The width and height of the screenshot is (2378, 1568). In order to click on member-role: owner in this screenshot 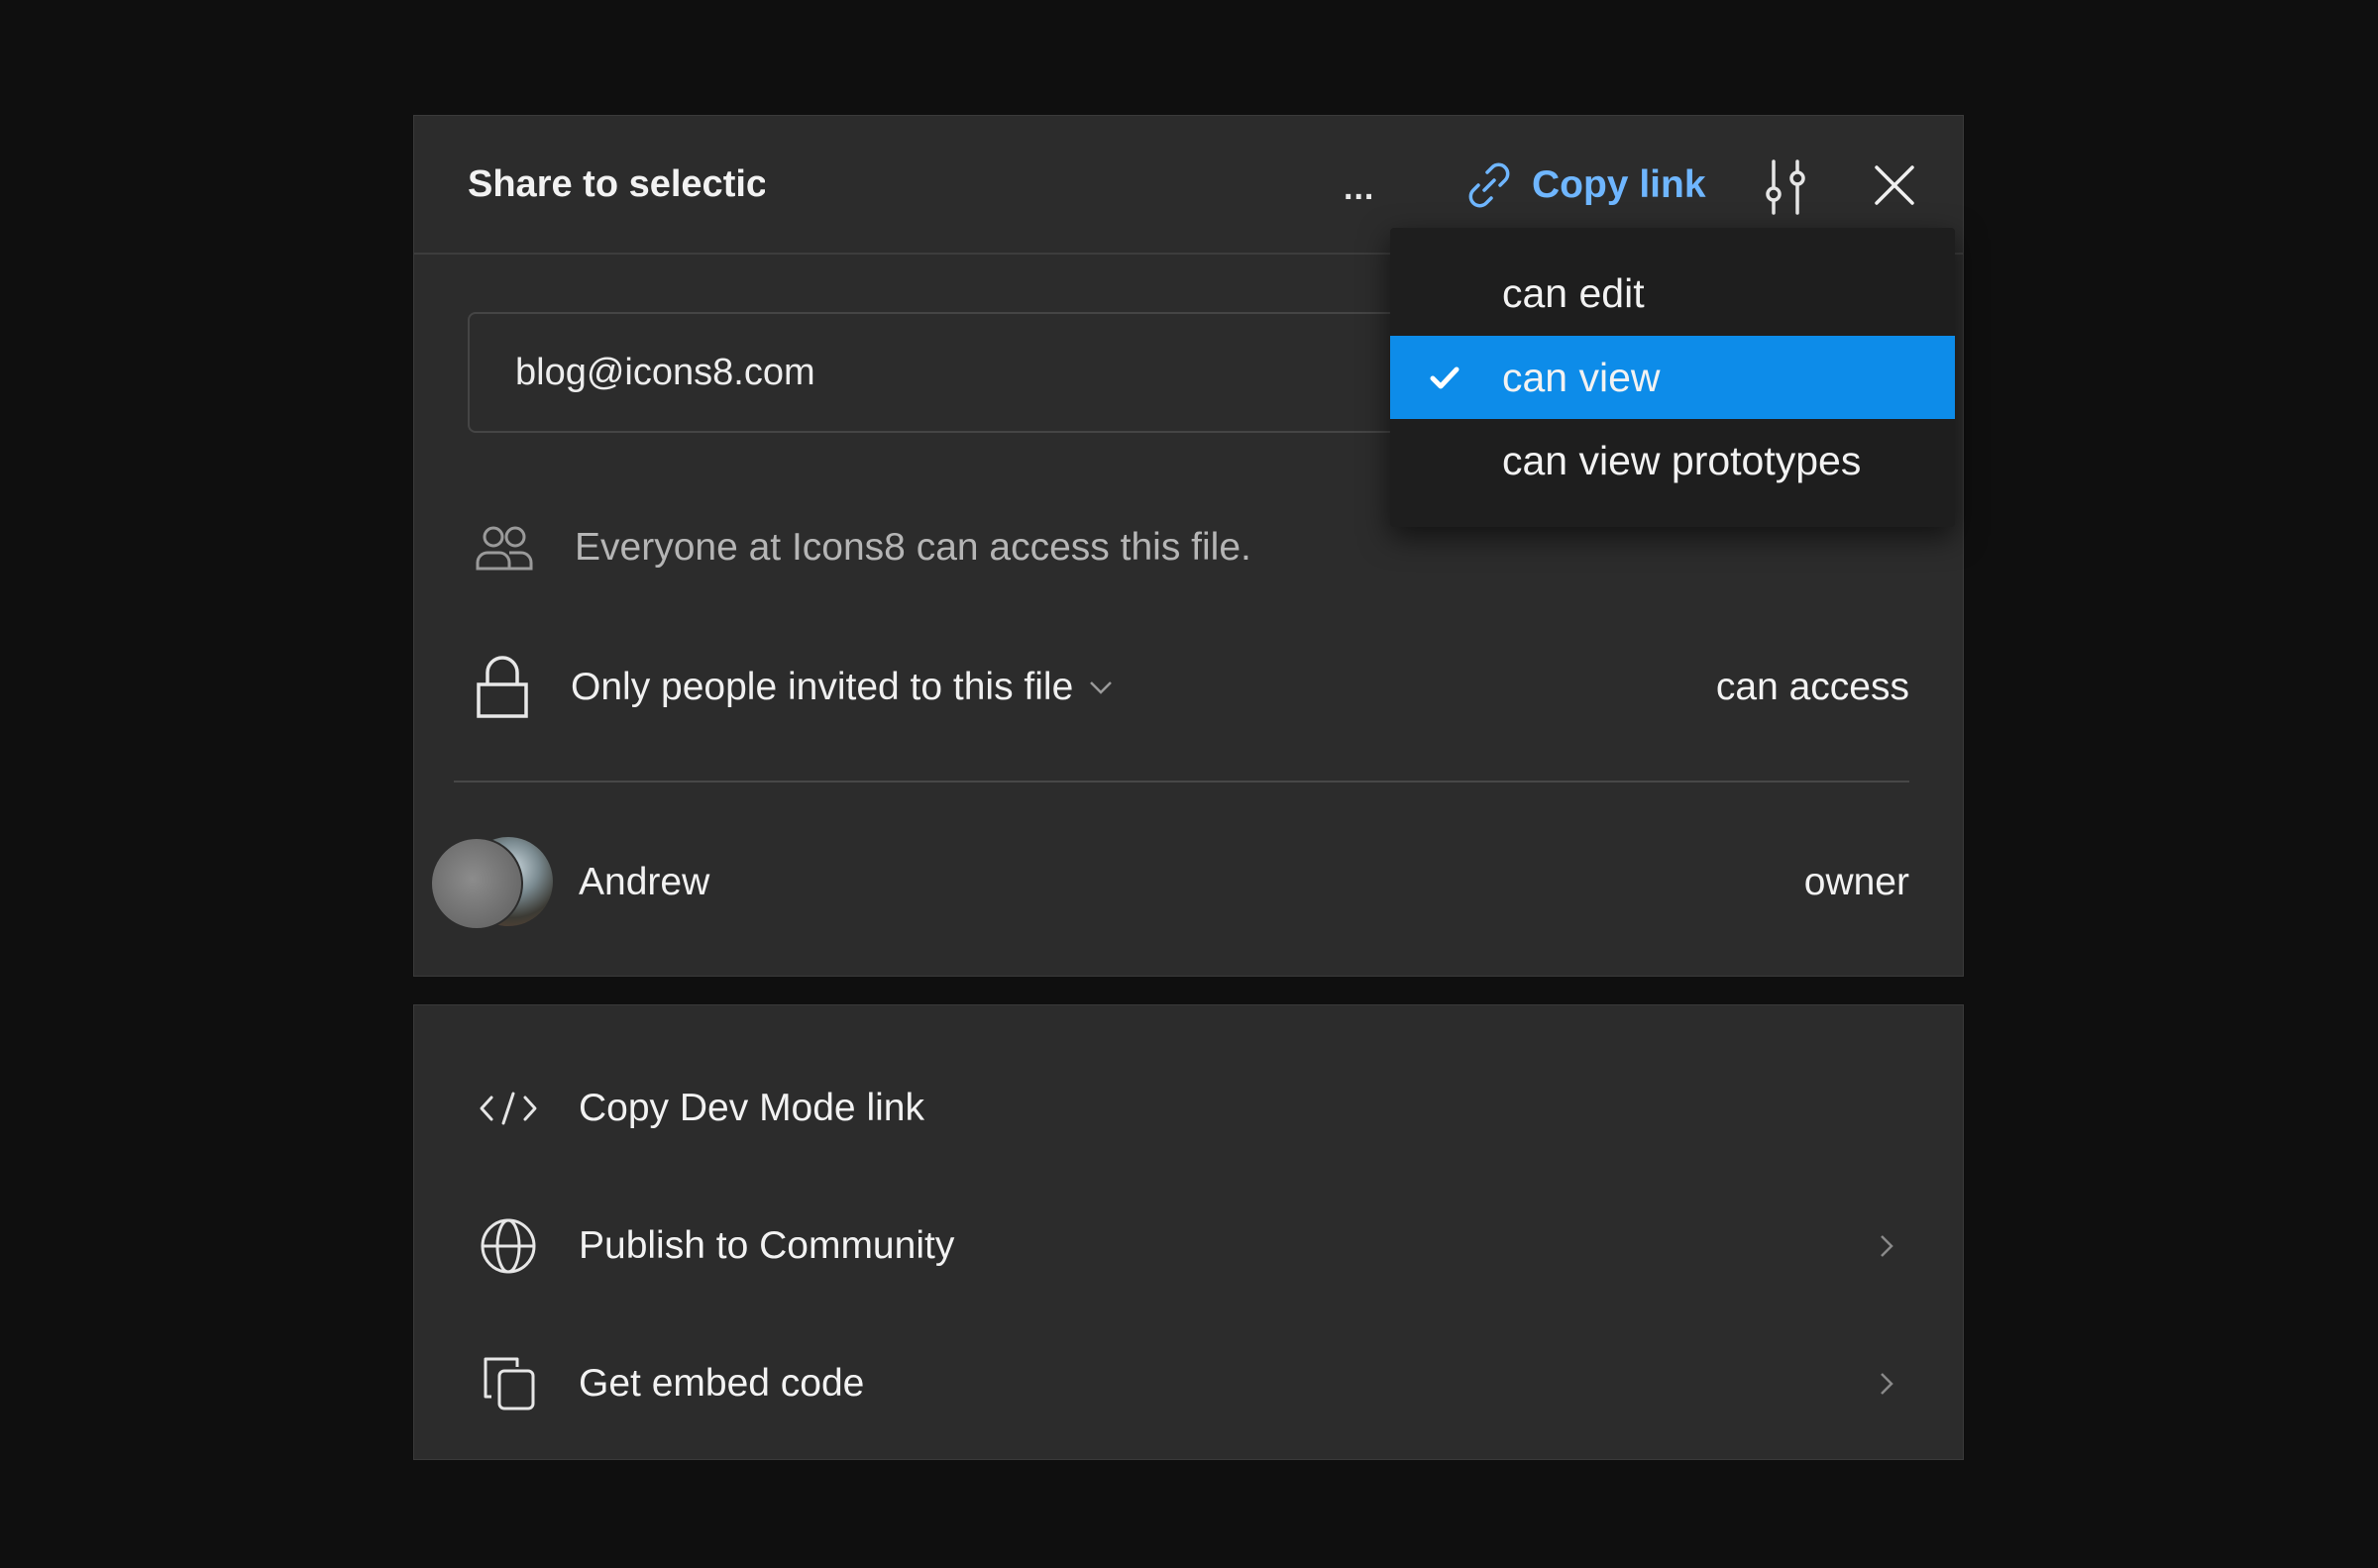, I will do `click(1857, 882)`.